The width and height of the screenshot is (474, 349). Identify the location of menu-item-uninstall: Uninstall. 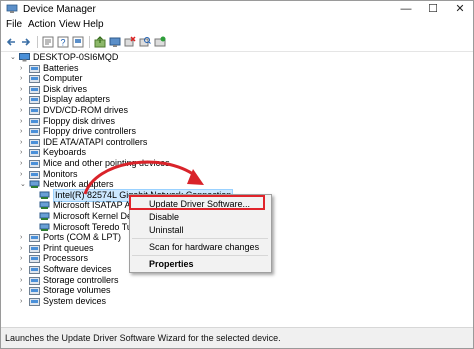
(166, 230).